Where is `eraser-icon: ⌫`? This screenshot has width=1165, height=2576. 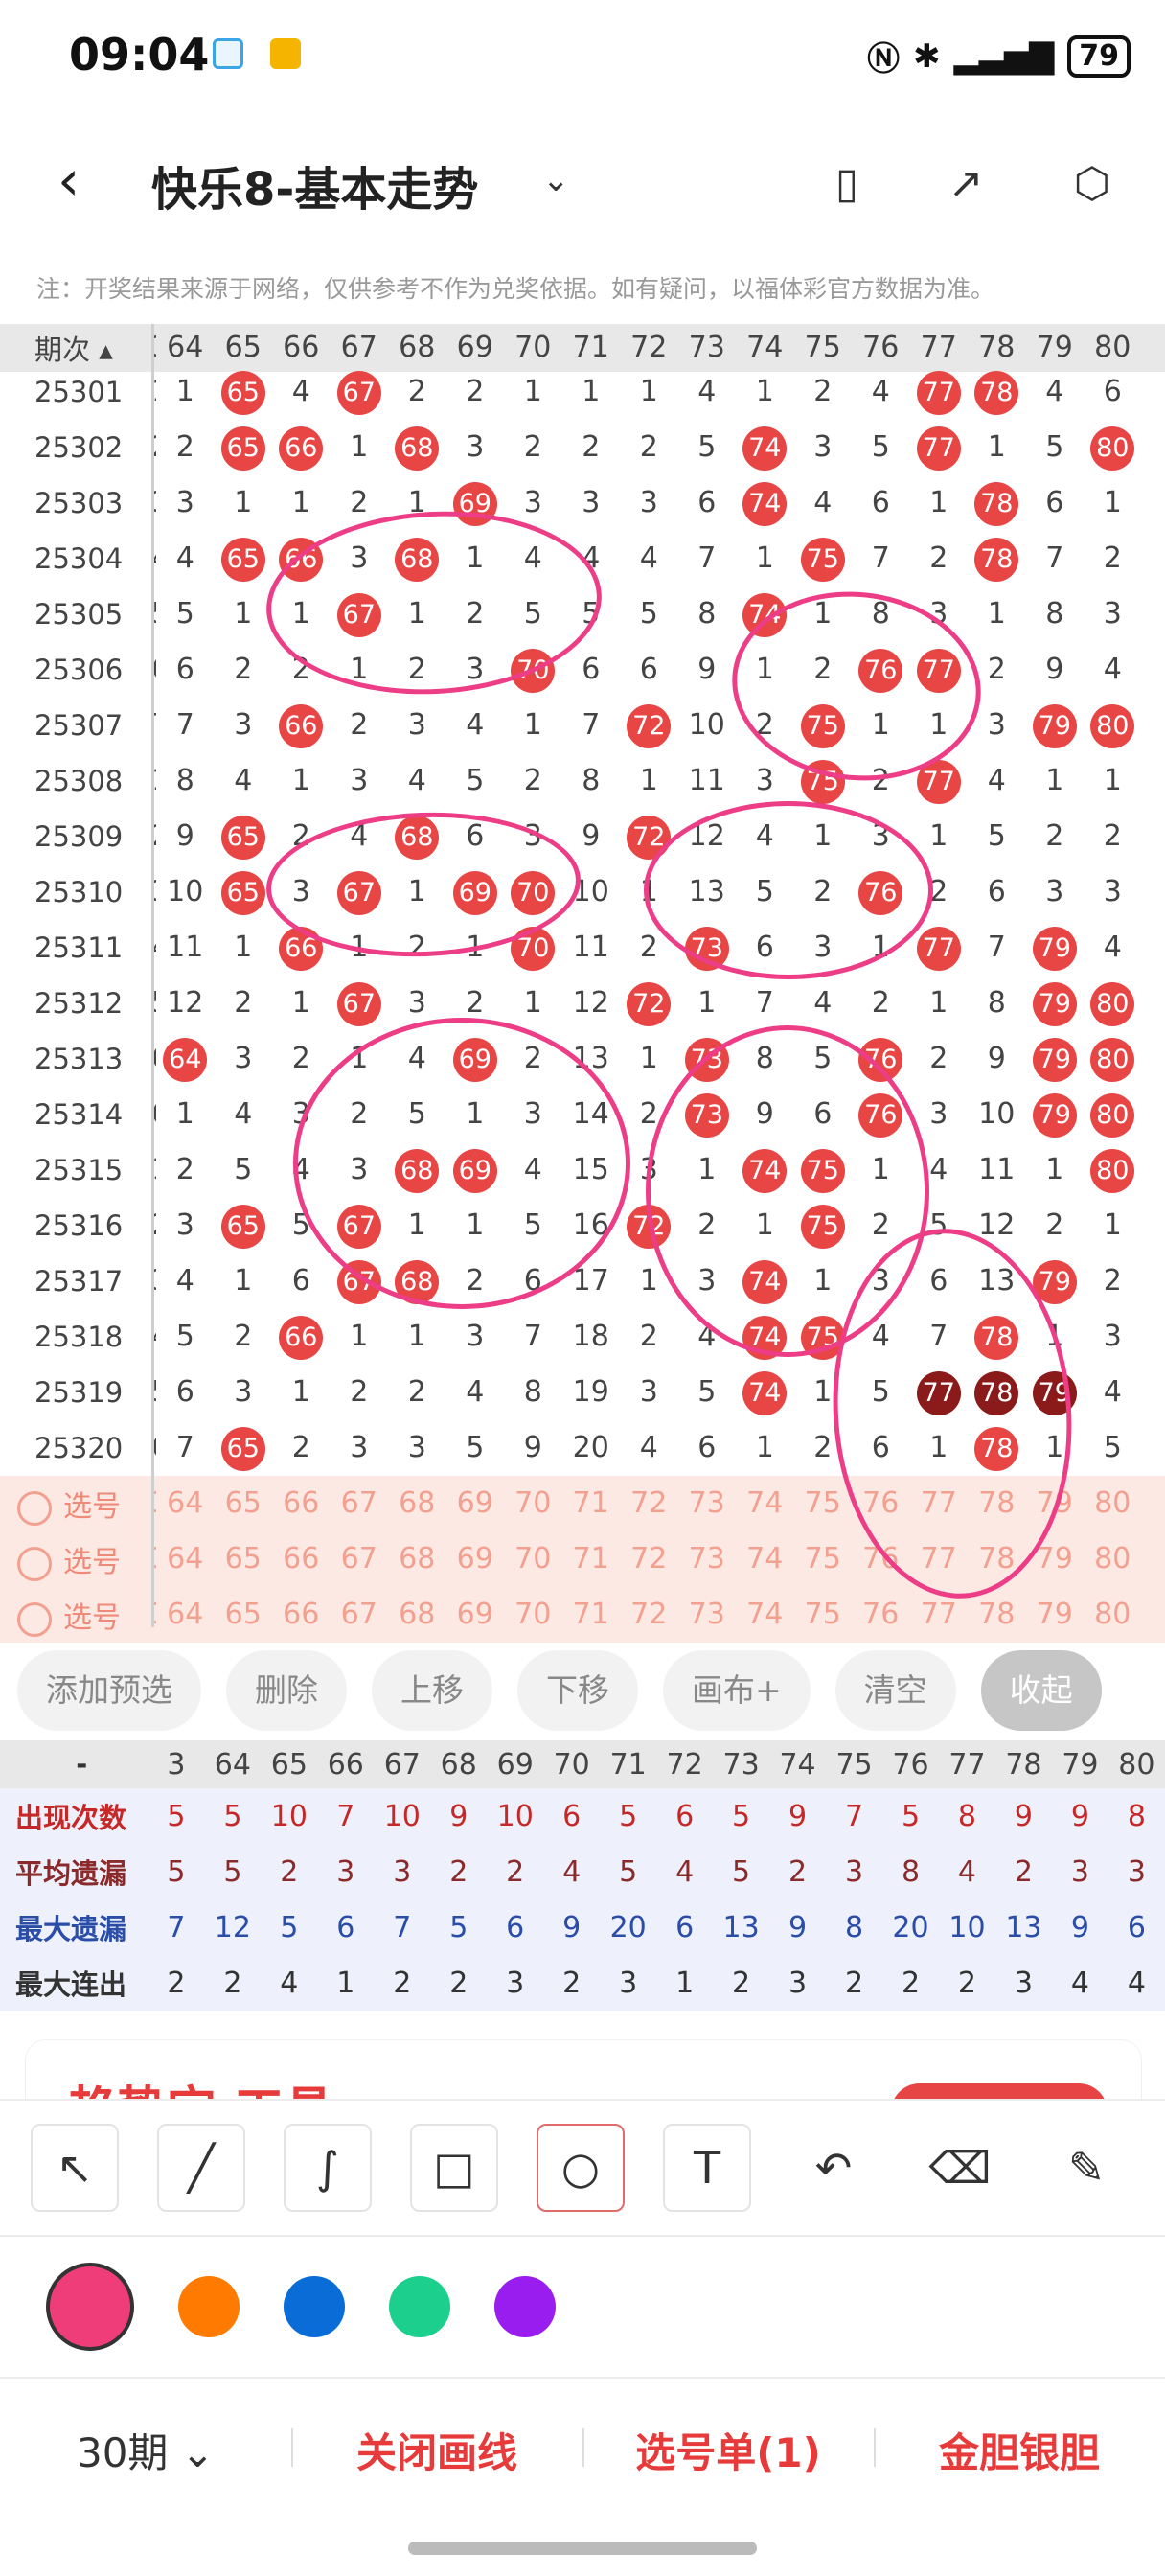 eraser-icon: ⌫ is located at coordinates (960, 2168).